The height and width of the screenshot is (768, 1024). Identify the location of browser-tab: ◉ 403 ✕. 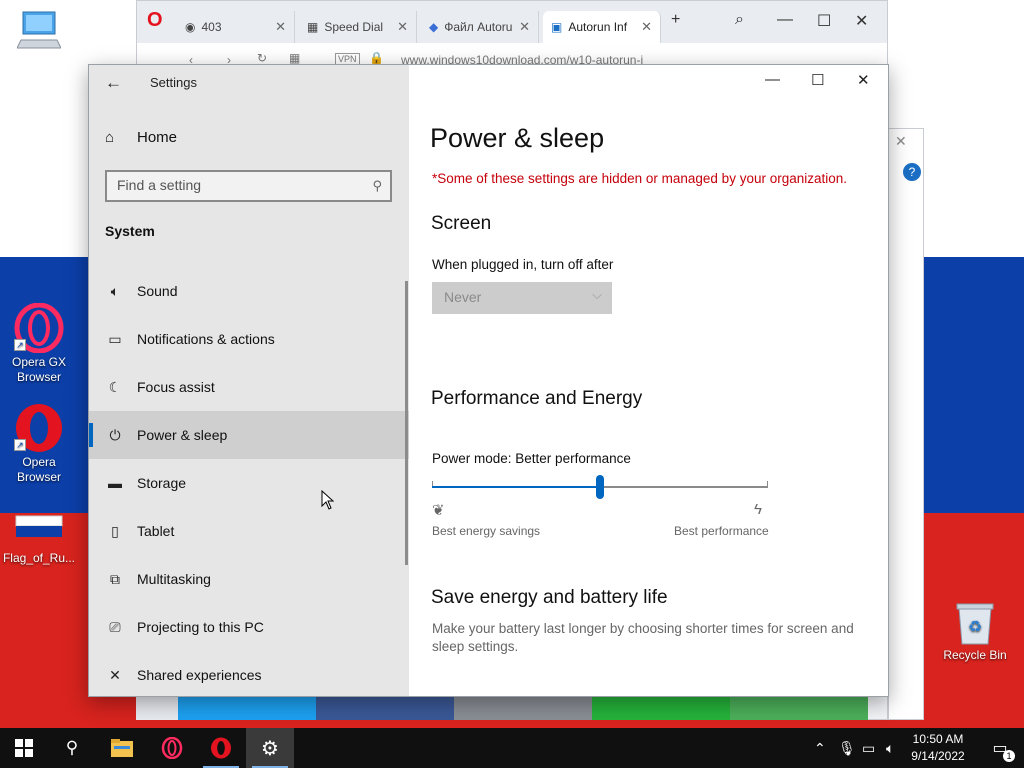
(236, 27).